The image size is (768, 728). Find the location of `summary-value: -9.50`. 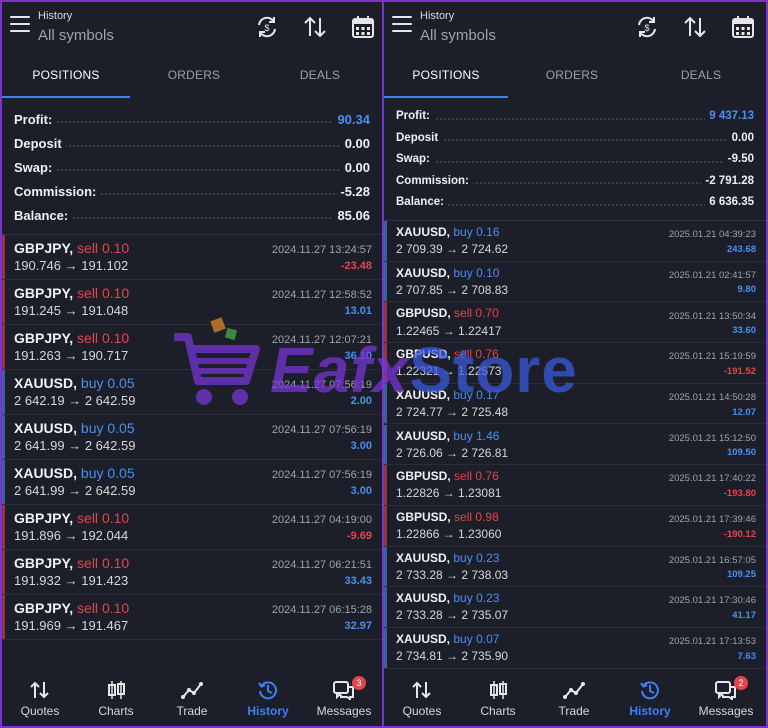

summary-value: -9.50 is located at coordinates (738, 159).